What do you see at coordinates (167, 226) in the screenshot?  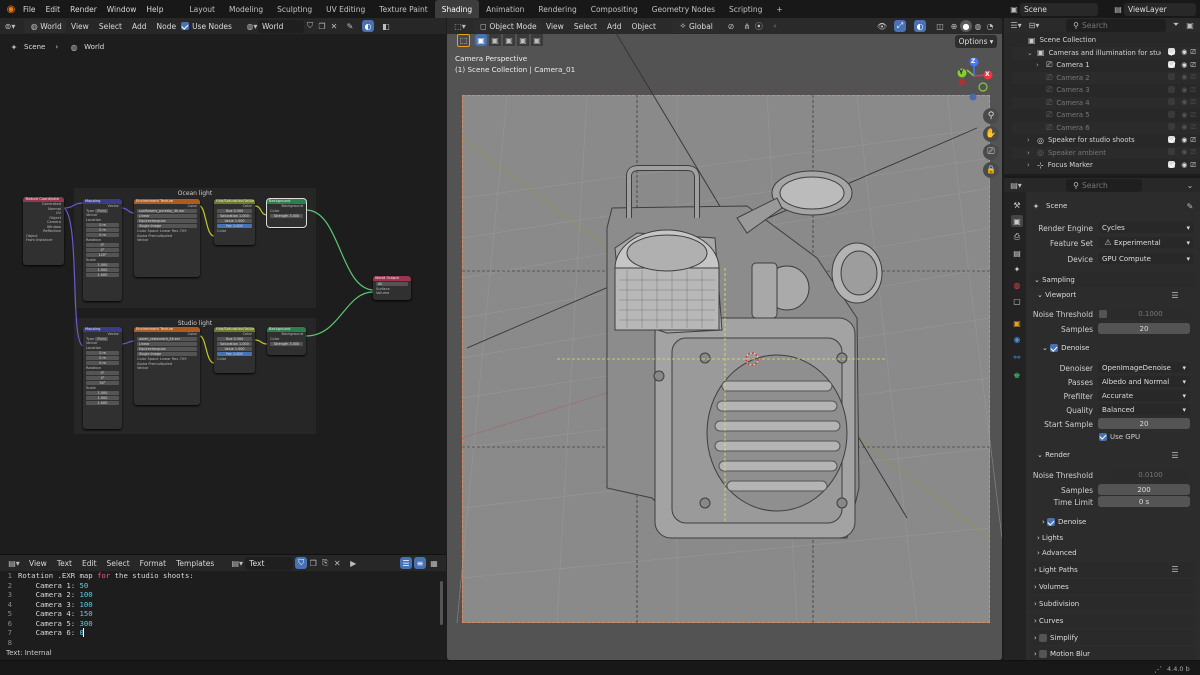 I see `env-ocean-source: Single Image` at bounding box center [167, 226].